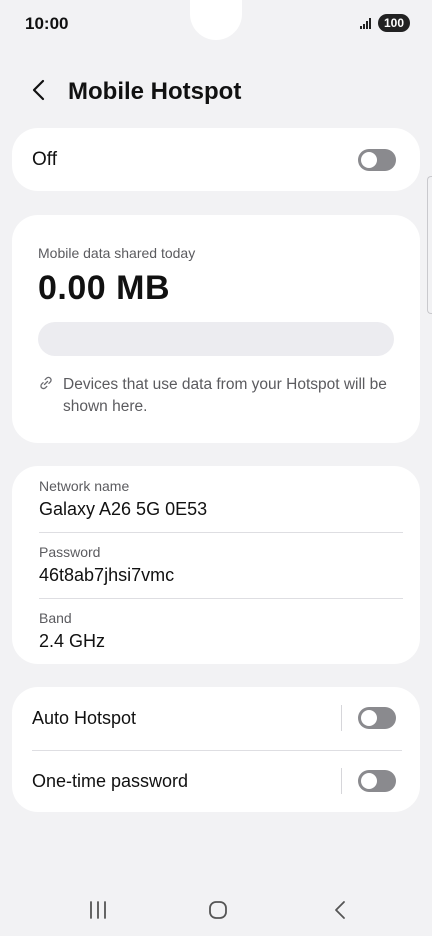  I want to click on camera-notch, so click(216, 20).